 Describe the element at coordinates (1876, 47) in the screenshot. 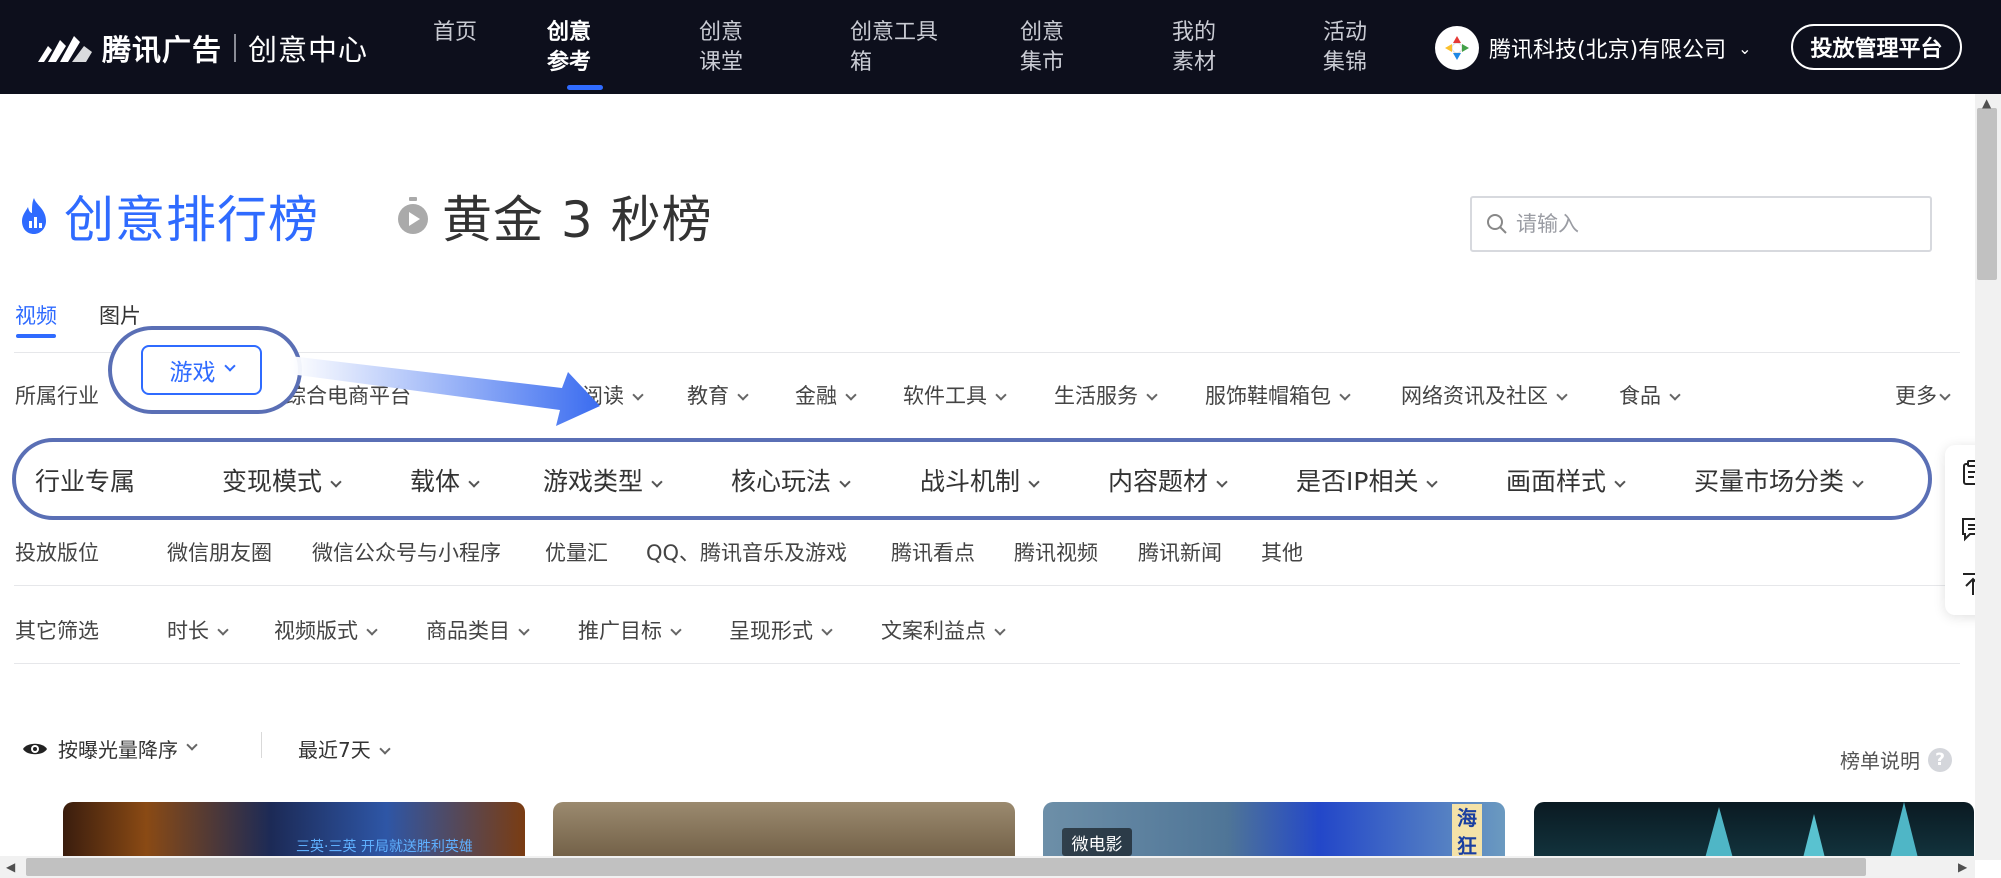

I see `ads-platform-button: 投放管理平台` at that location.